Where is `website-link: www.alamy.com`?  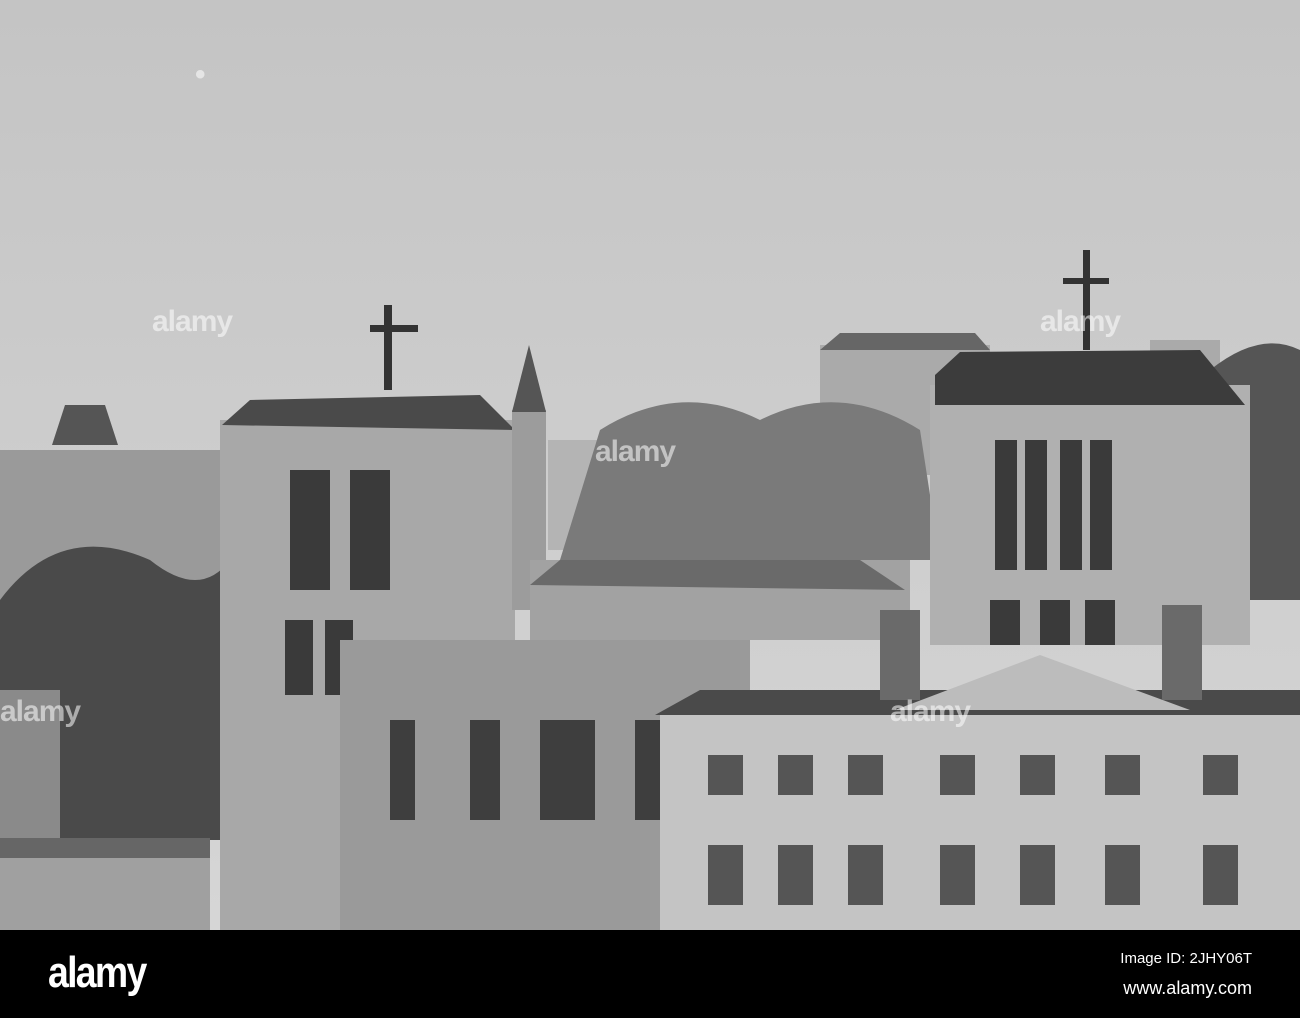 website-link: www.alamy.com is located at coordinates (1187, 988).